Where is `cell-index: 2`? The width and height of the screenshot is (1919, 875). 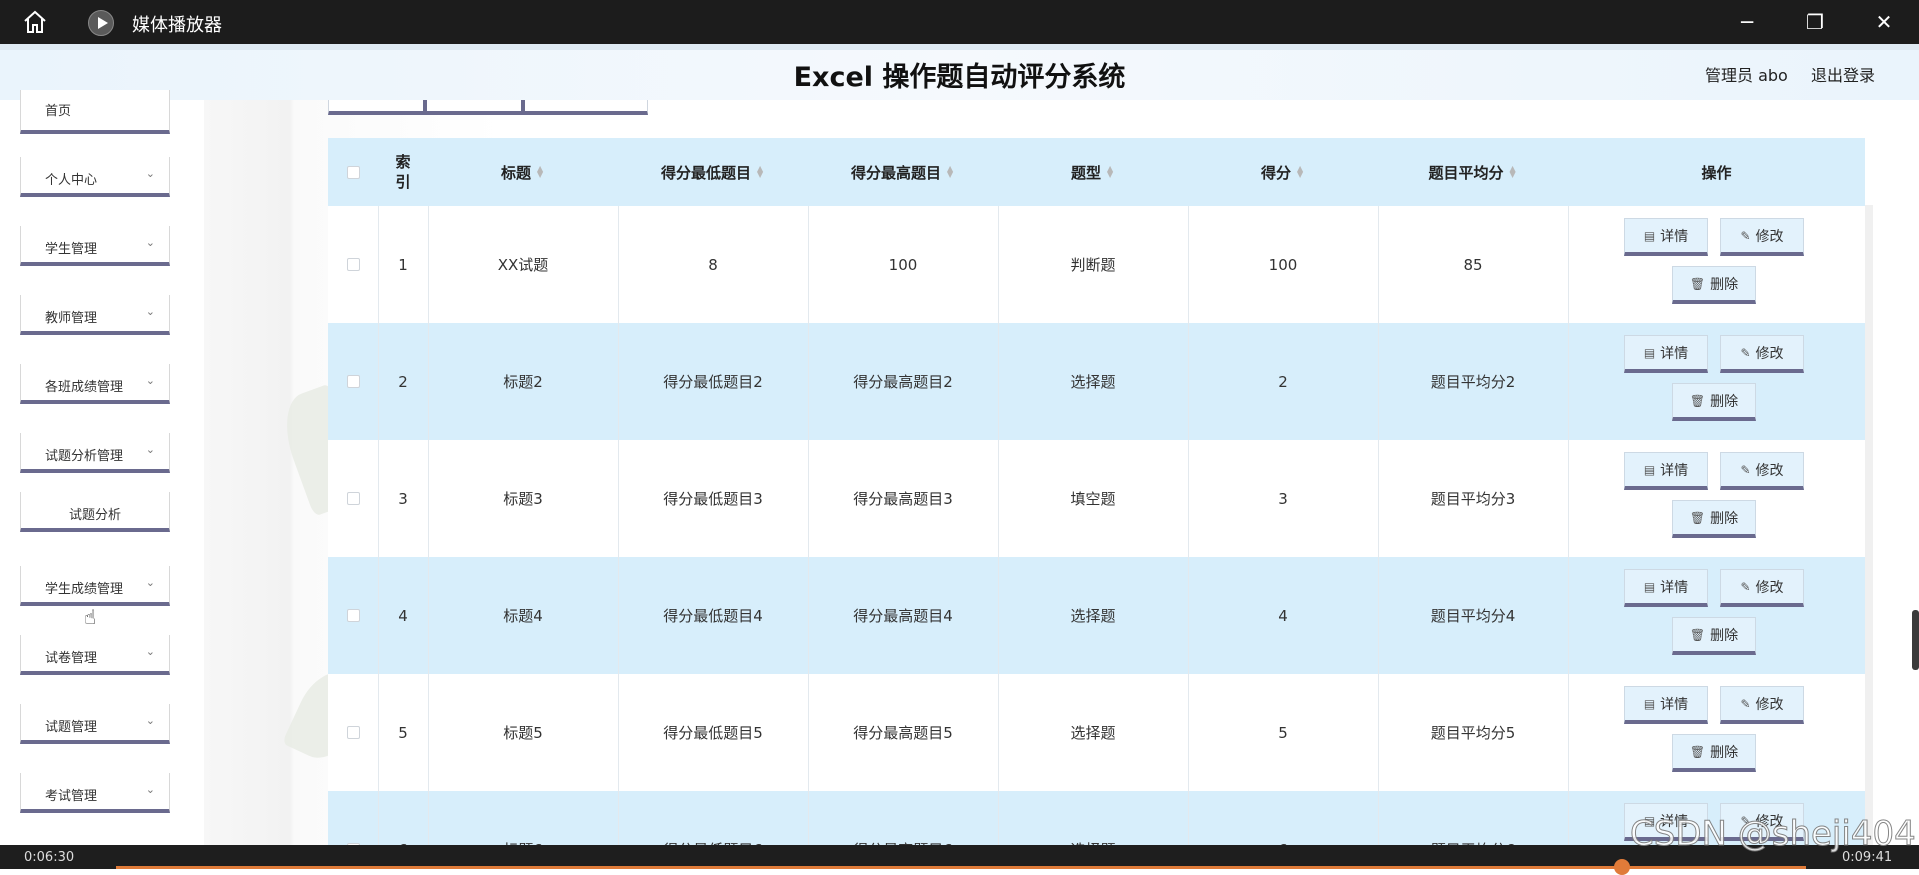 cell-index: 2 is located at coordinates (403, 381).